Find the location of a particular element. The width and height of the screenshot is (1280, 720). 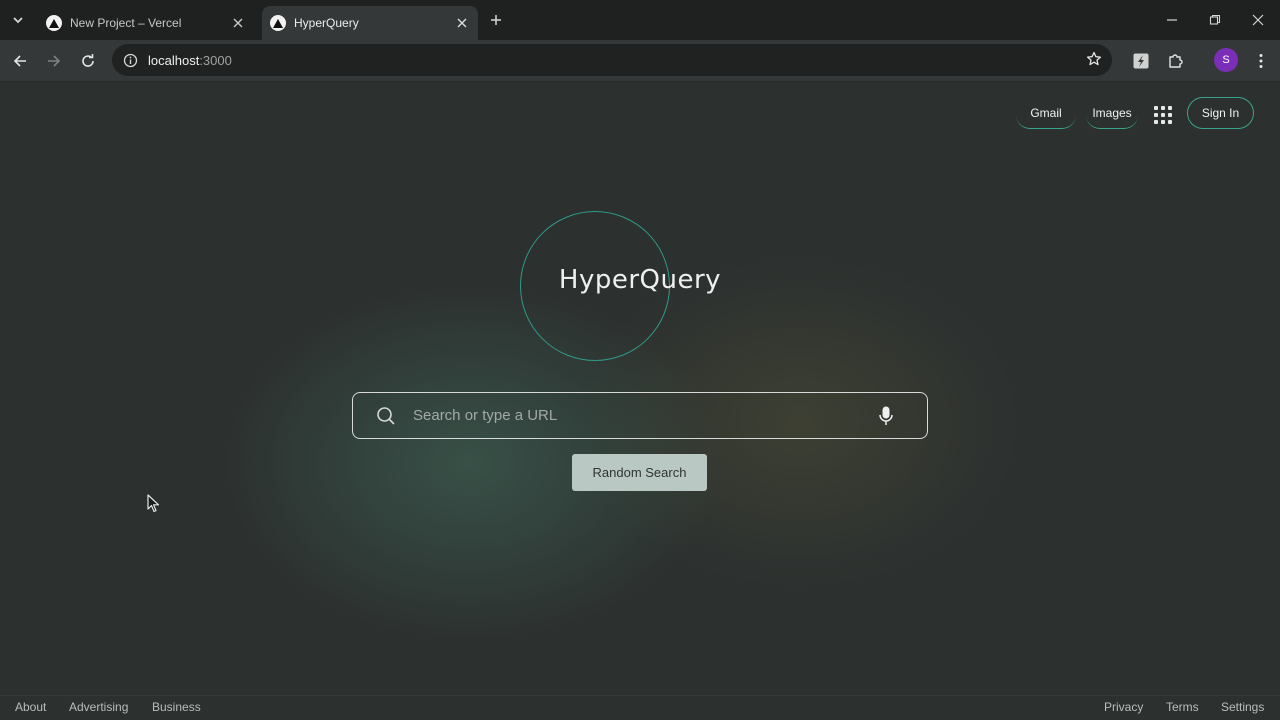

back-button is located at coordinates (20, 61).